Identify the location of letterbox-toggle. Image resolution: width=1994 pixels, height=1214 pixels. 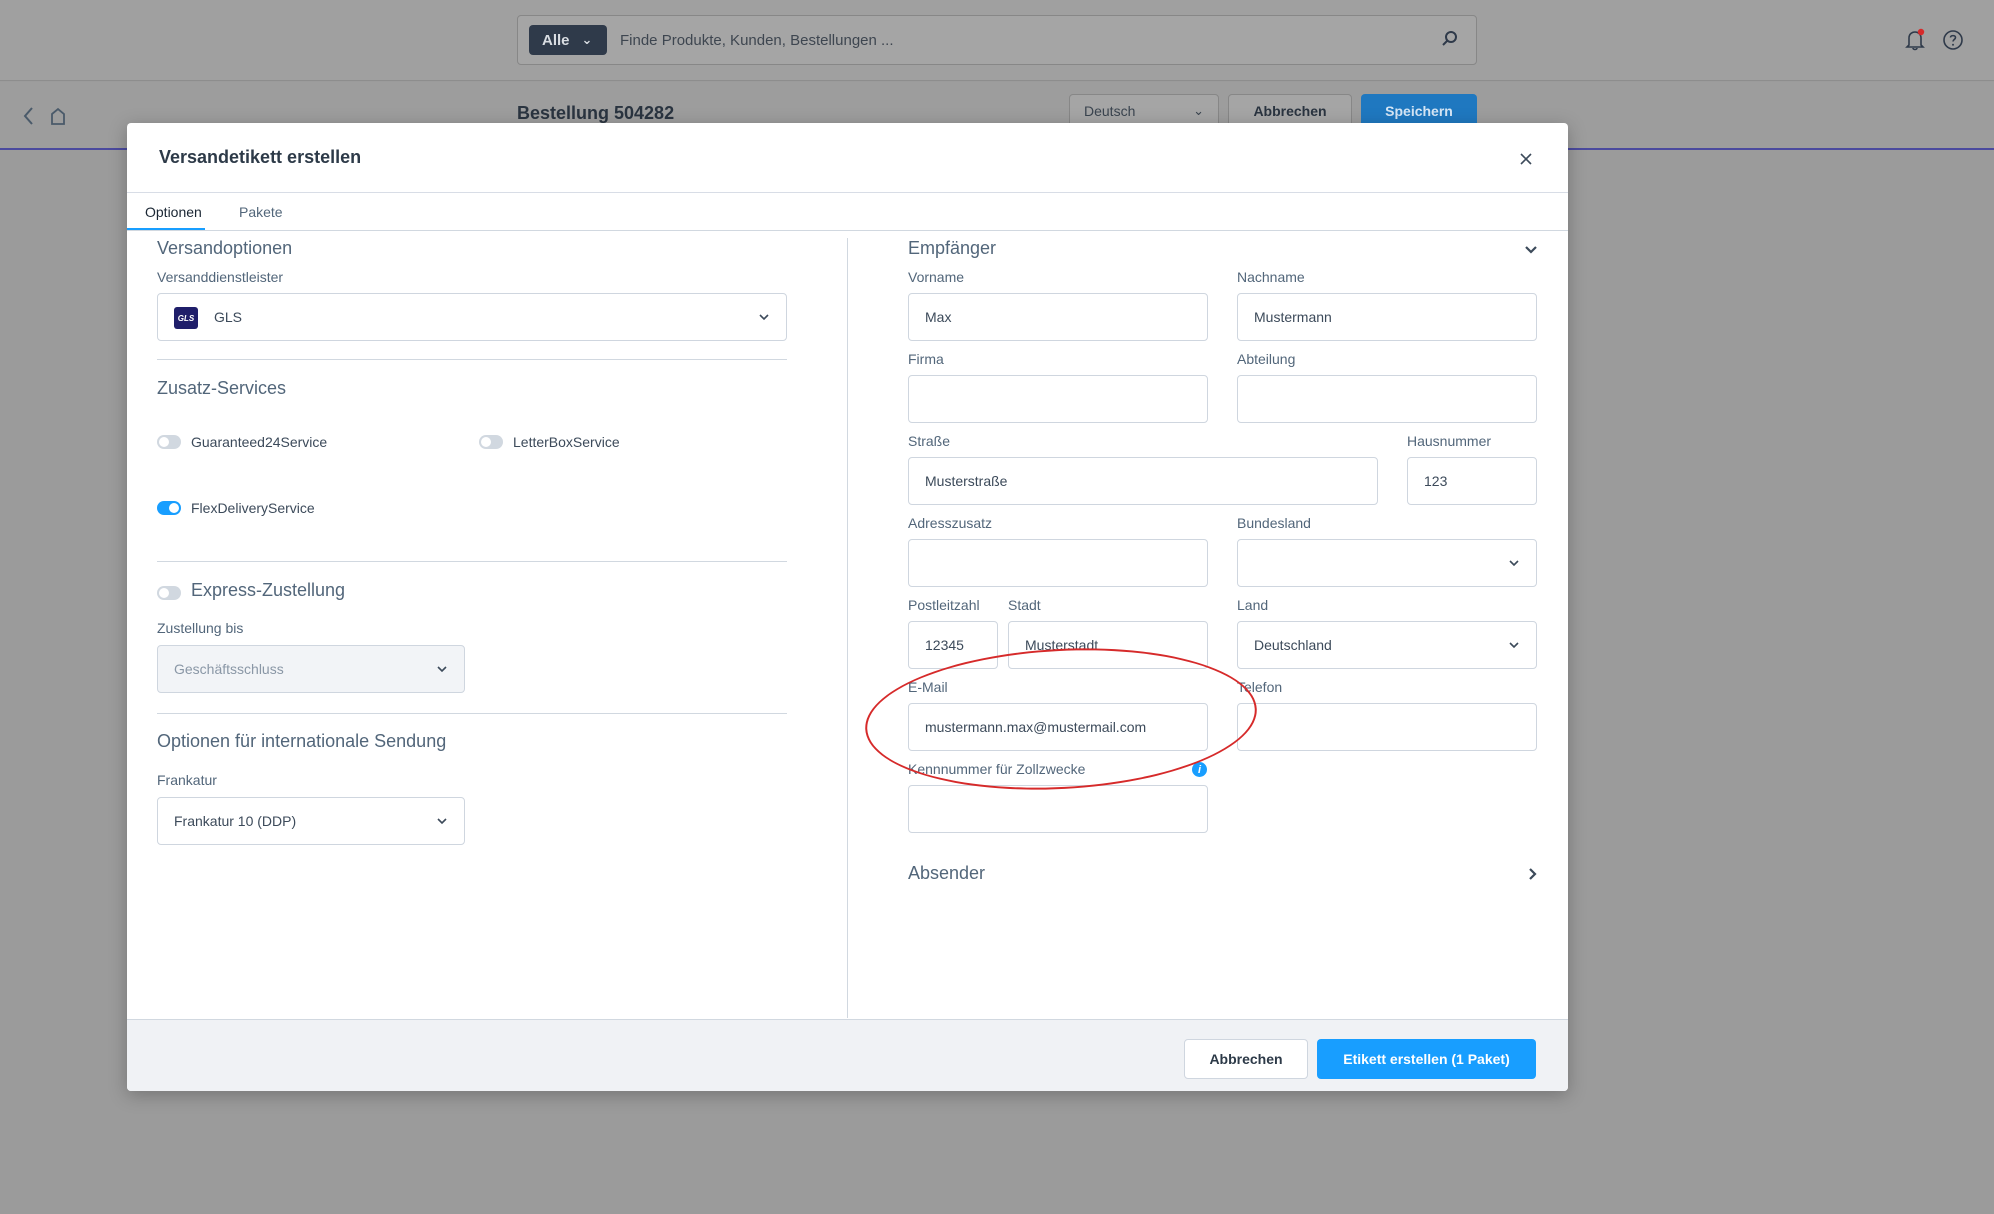
(491, 442).